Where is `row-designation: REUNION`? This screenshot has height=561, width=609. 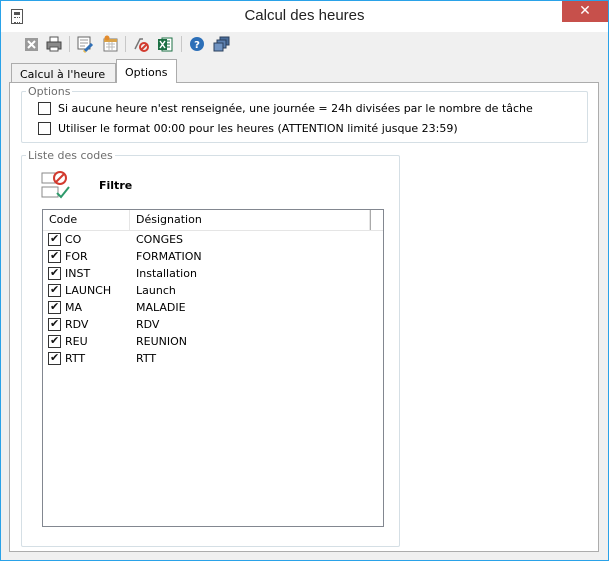
row-designation: REUNION is located at coordinates (162, 341).